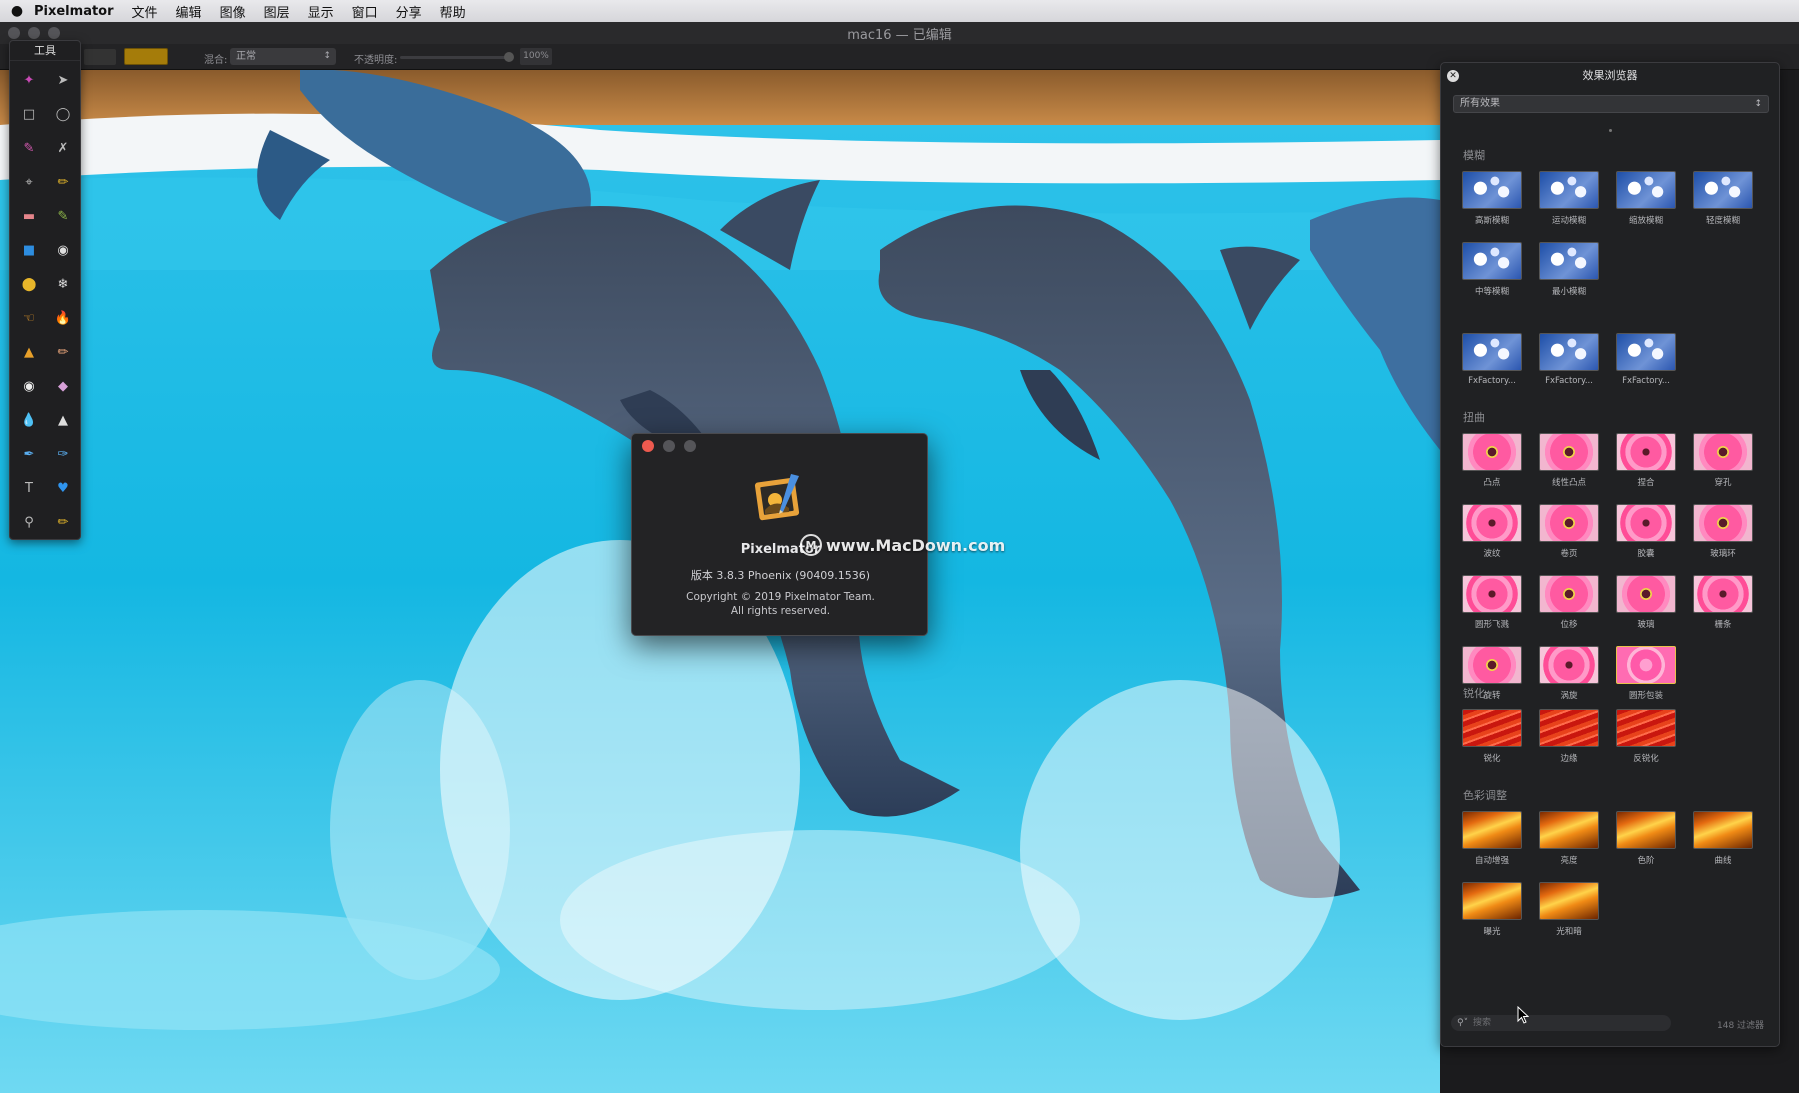  Describe the element at coordinates (1569, 269) in the screenshot. I see `effect-min-blur: 最小模糊` at that location.